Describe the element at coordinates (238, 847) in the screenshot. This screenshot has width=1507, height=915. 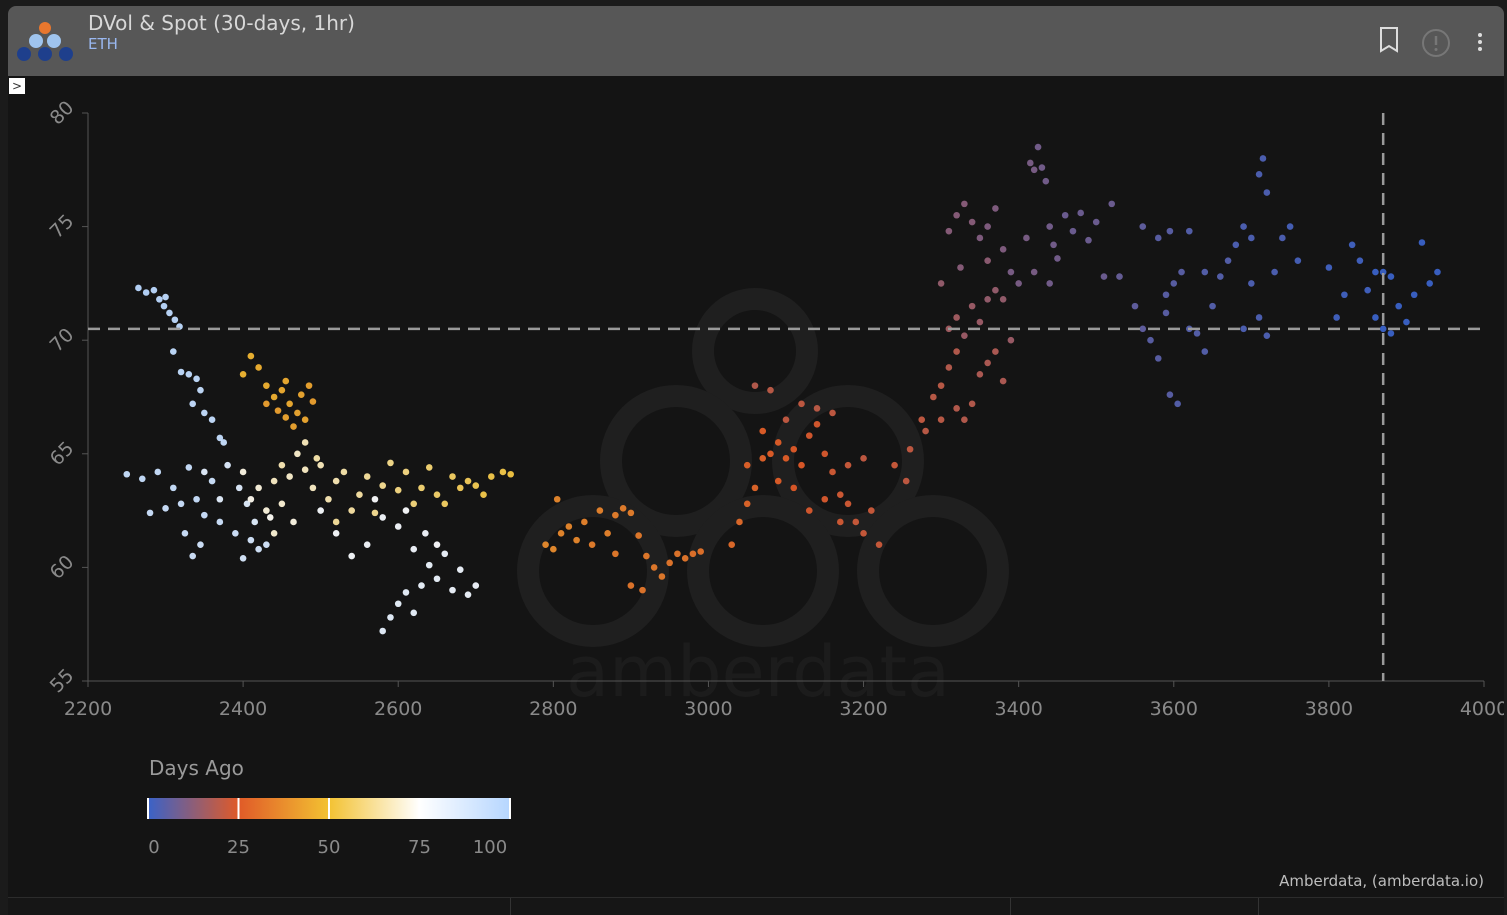
I see `colorbar-tick-label: 25` at that location.